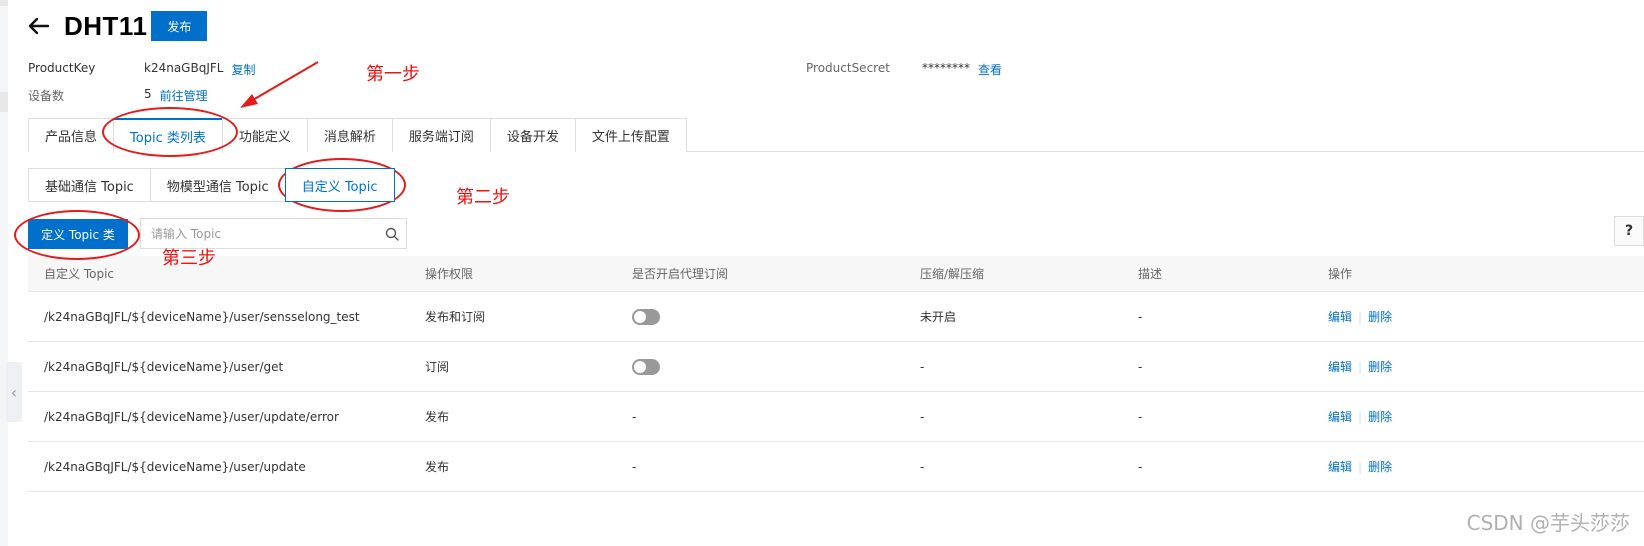 The width and height of the screenshot is (1644, 546). What do you see at coordinates (455, 317) in the screenshot?
I see `permission-cell: 发布和订阅` at bounding box center [455, 317].